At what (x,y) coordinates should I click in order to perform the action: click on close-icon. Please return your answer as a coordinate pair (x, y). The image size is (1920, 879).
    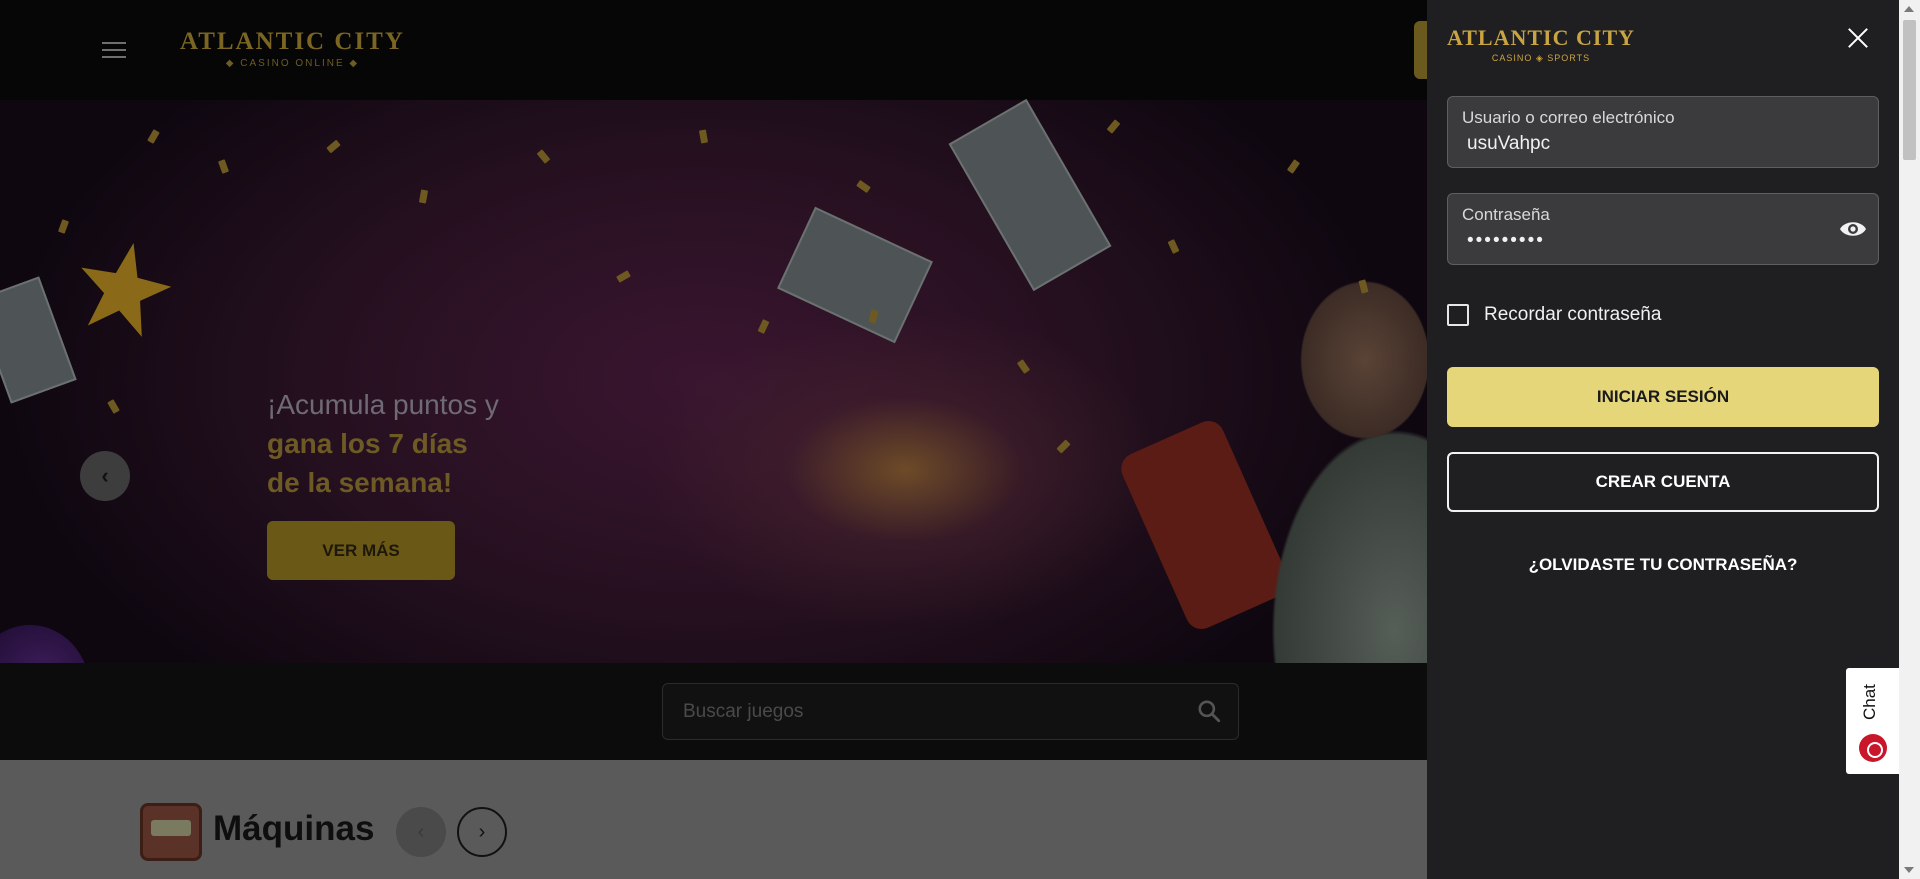
    Looking at the image, I should click on (1858, 38).